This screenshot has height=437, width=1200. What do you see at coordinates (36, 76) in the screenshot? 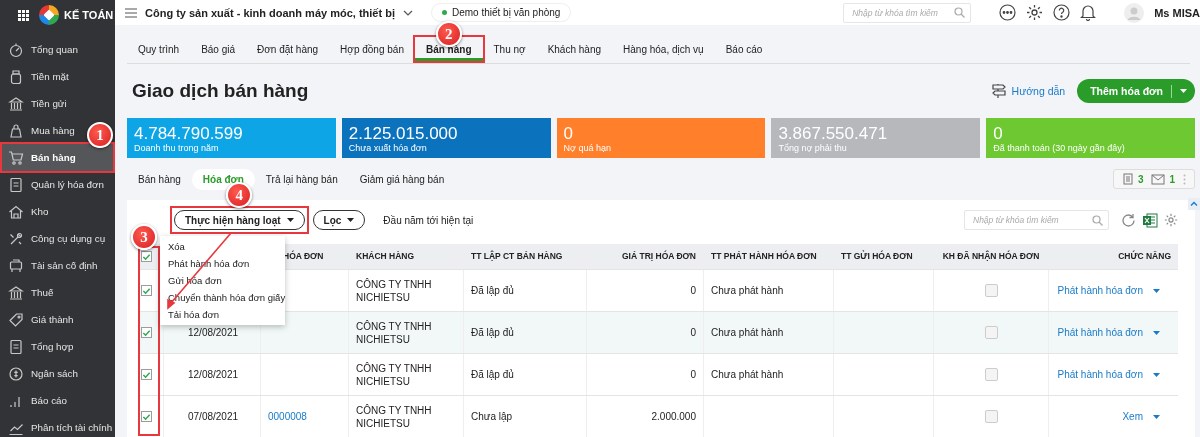
I see `sidebar-item: Tiền mặt` at bounding box center [36, 76].